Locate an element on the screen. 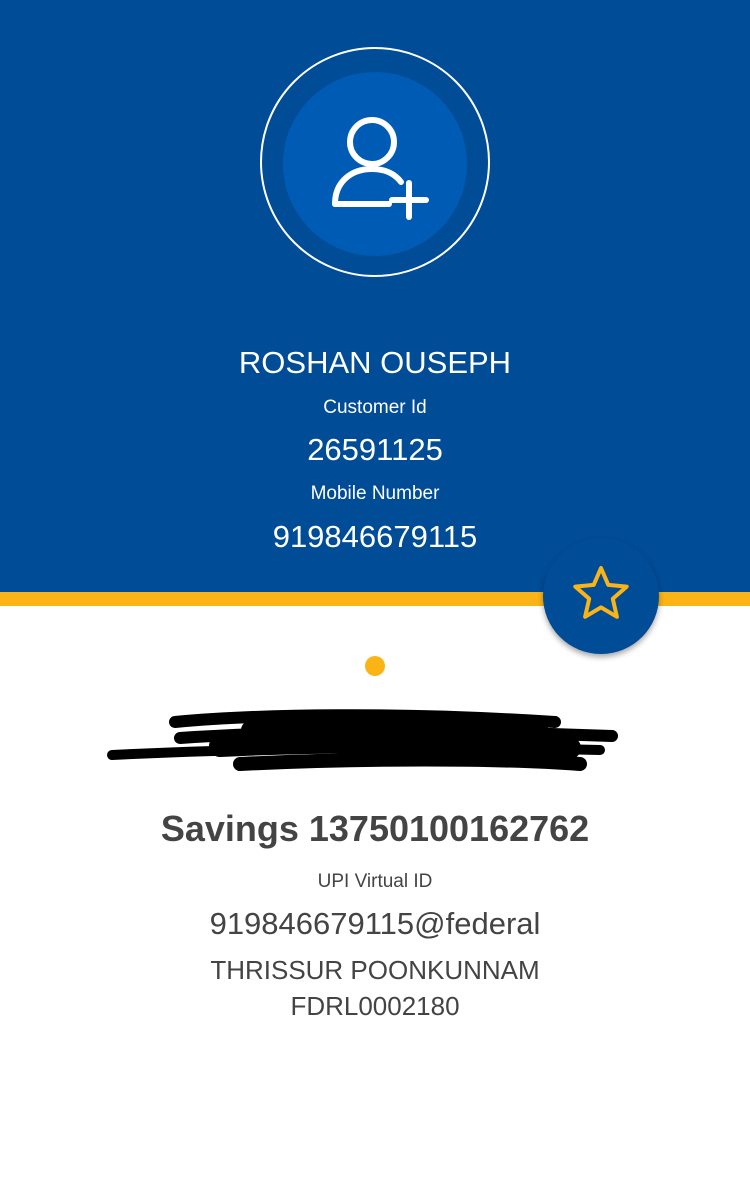 This screenshot has height=1177, width=750. customer-id-value: 26591125 is located at coordinates (375, 449).